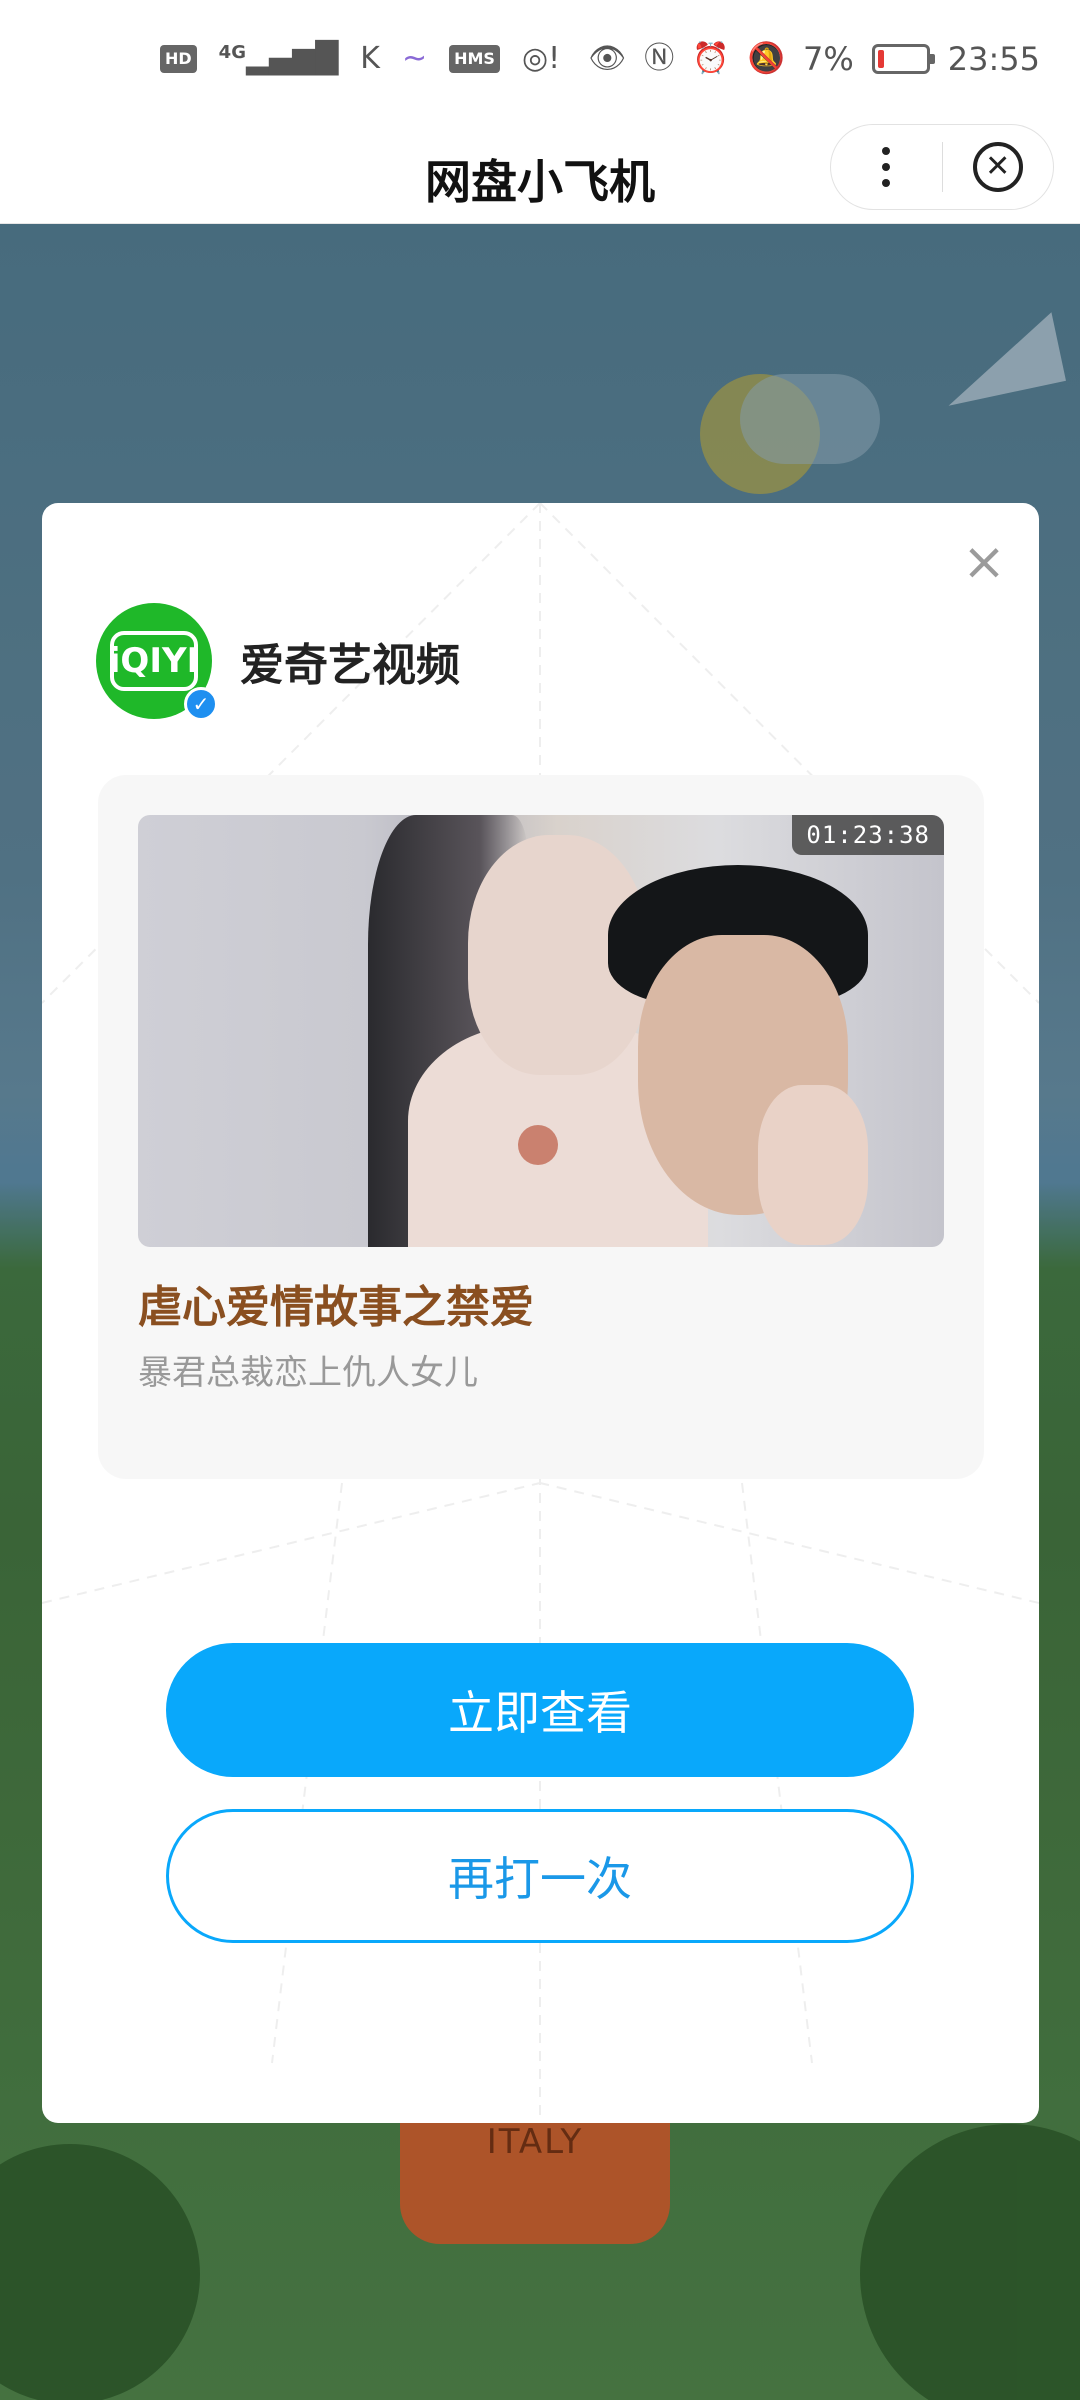 The width and height of the screenshot is (1080, 2400). I want to click on status-right-icons: 👁 Ⓝ ⏰ 🔕 7% 23:55, so click(814, 59).